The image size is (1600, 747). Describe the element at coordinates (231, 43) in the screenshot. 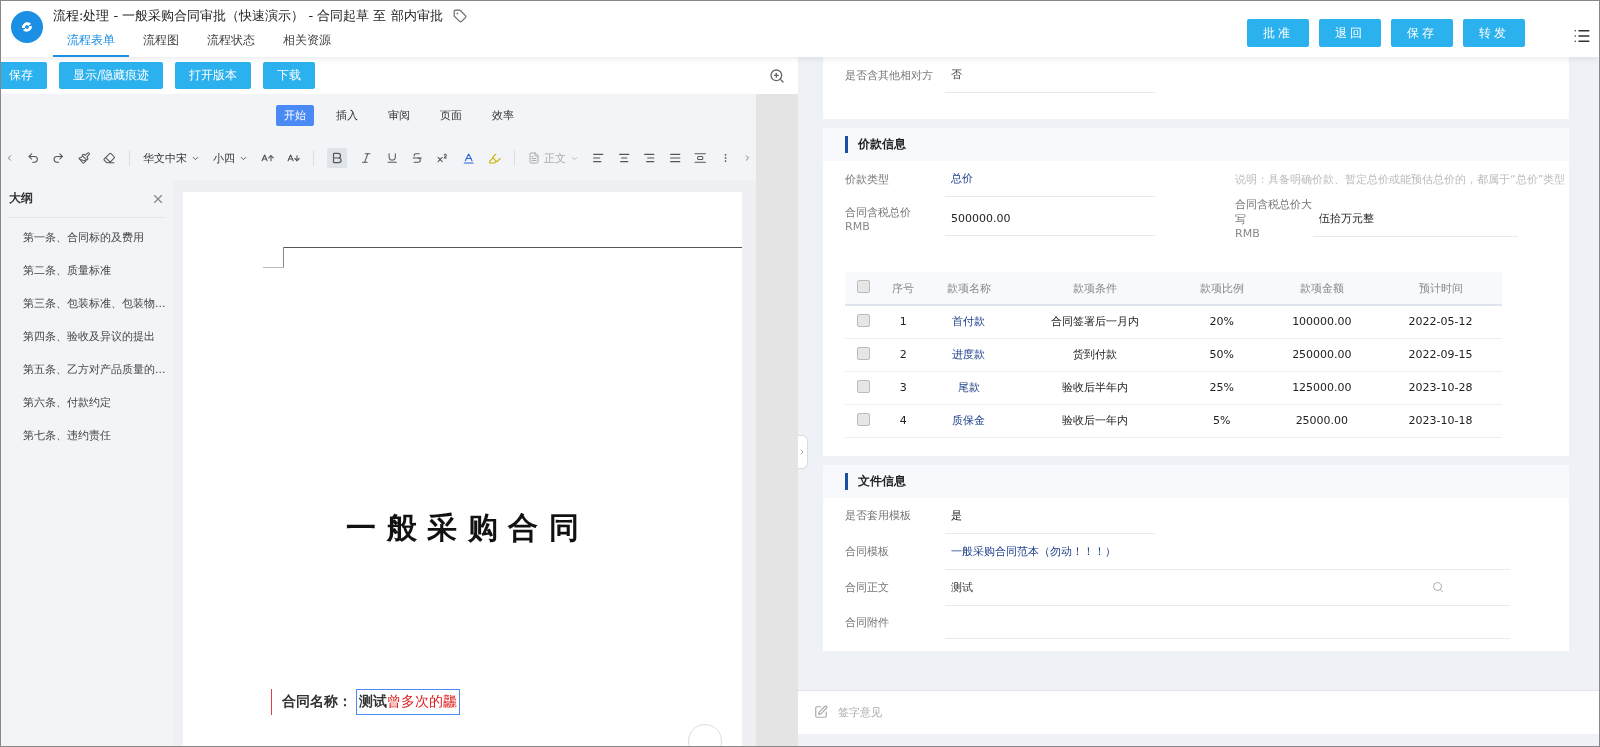

I see `nav-tab: 流程状态` at that location.